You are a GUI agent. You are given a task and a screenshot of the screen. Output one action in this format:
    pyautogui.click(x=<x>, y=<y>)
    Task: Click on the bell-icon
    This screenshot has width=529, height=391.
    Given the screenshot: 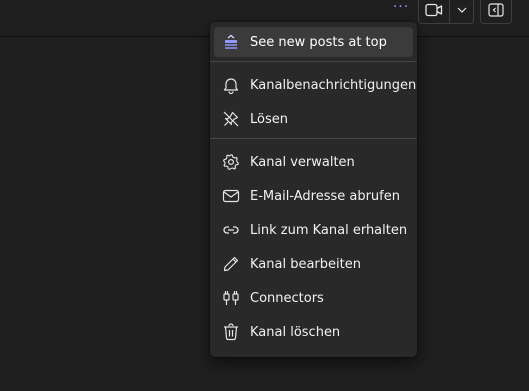 What is the action you would take?
    pyautogui.click(x=231, y=85)
    